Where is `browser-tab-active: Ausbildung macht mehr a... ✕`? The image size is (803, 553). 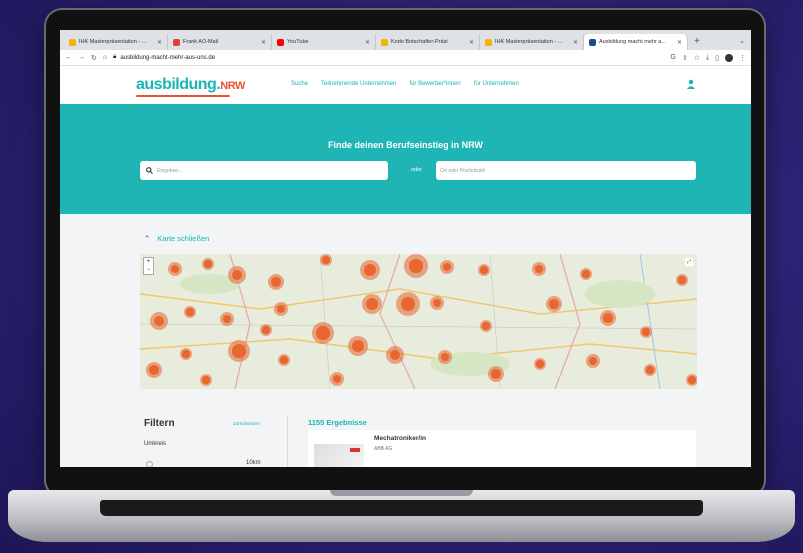 browser-tab-active: Ausbildung macht mehr a... ✕ is located at coordinates (636, 42).